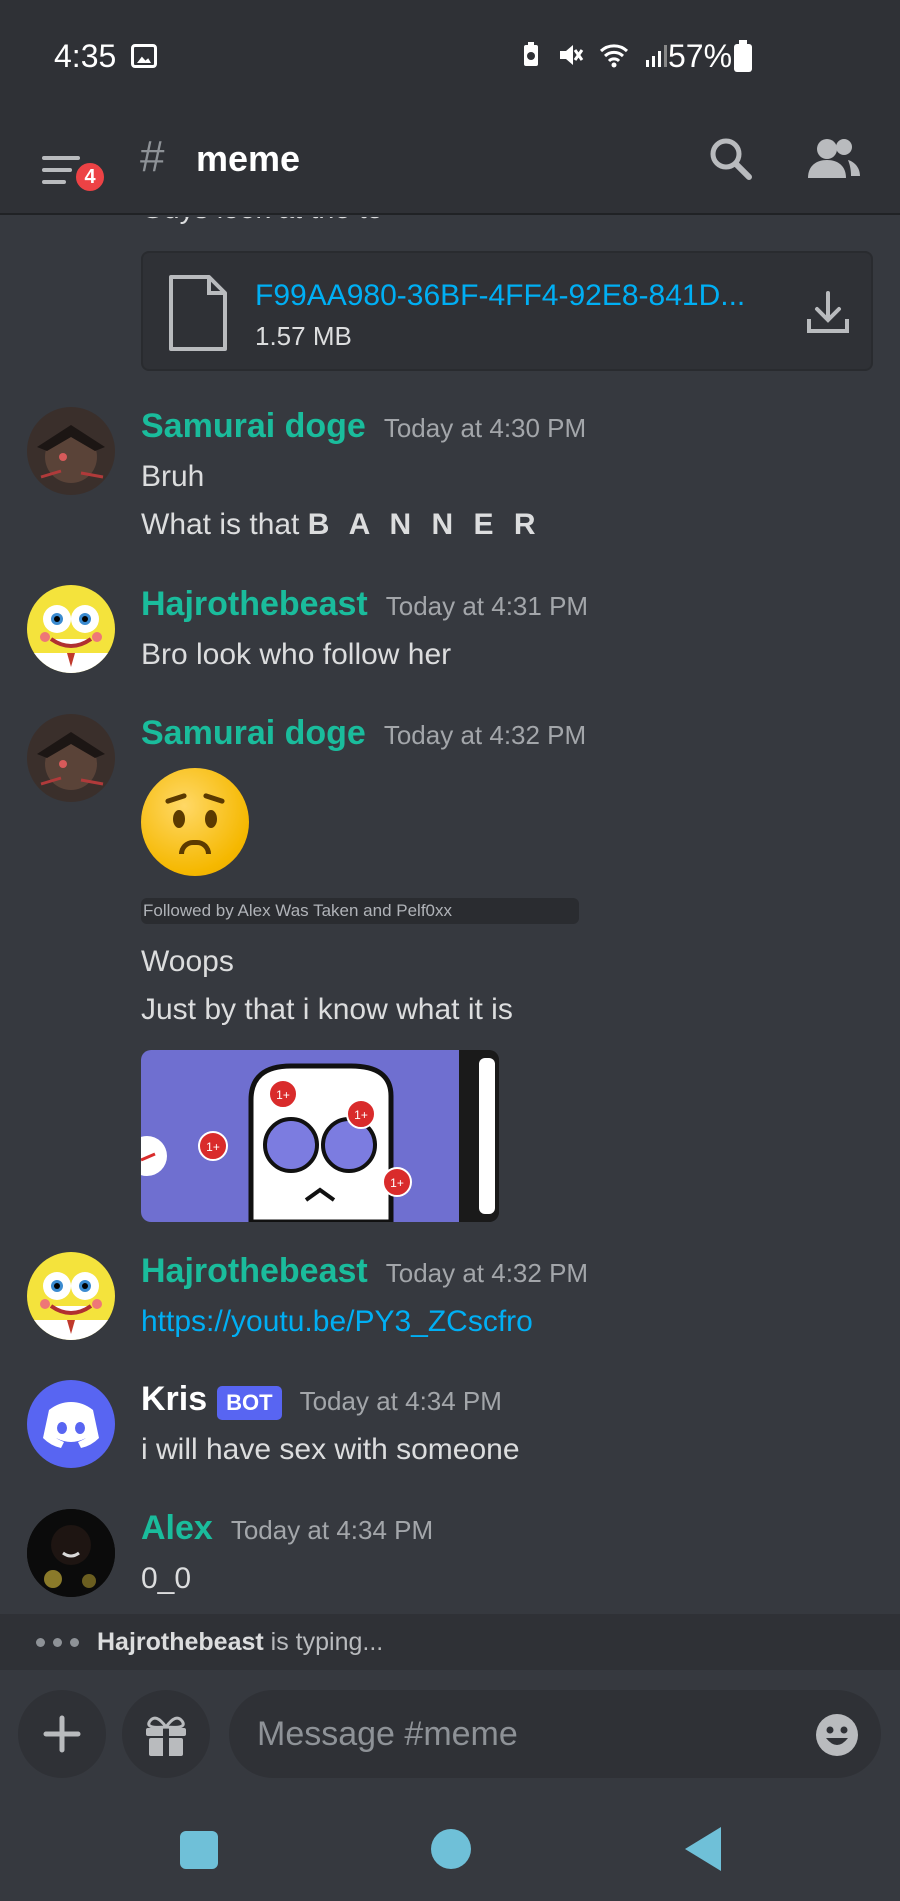 Image resolution: width=900 pixels, height=1901 pixels. I want to click on file-attachment: F99AA980-36BF-4FF4-92E8-841D... 1.57 MB, so click(507, 311).